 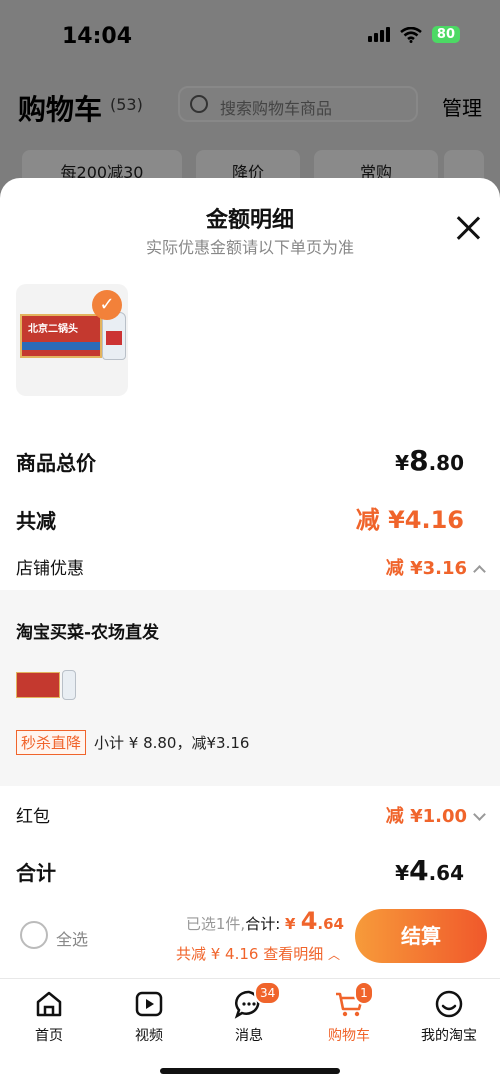 I want to click on row-total: 商品总价 ¥8.80, so click(x=240, y=460).